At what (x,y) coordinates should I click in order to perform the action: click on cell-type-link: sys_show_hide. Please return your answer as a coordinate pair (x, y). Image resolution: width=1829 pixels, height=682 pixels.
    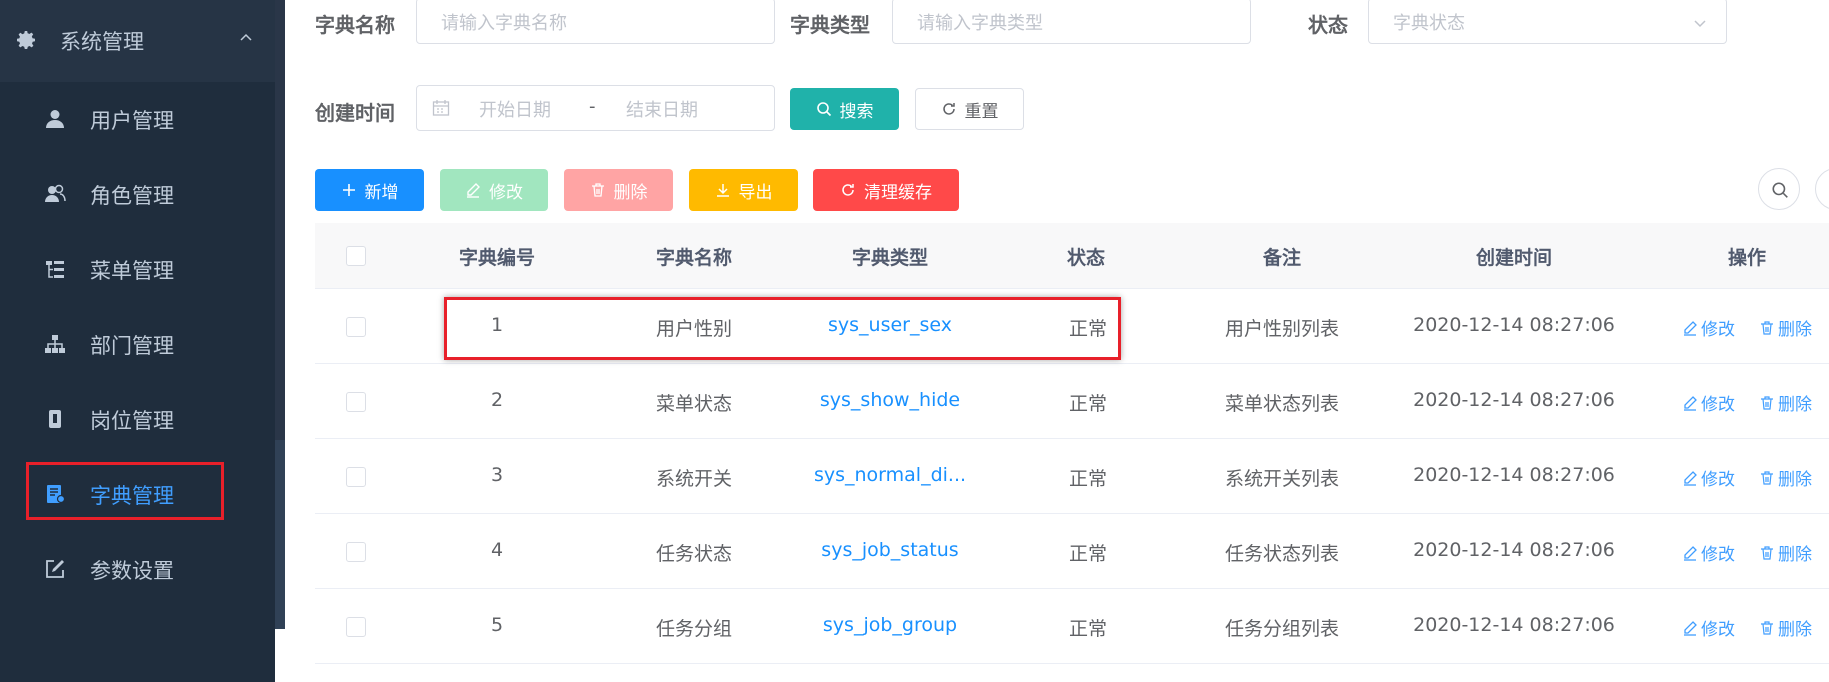
    Looking at the image, I should click on (890, 400).